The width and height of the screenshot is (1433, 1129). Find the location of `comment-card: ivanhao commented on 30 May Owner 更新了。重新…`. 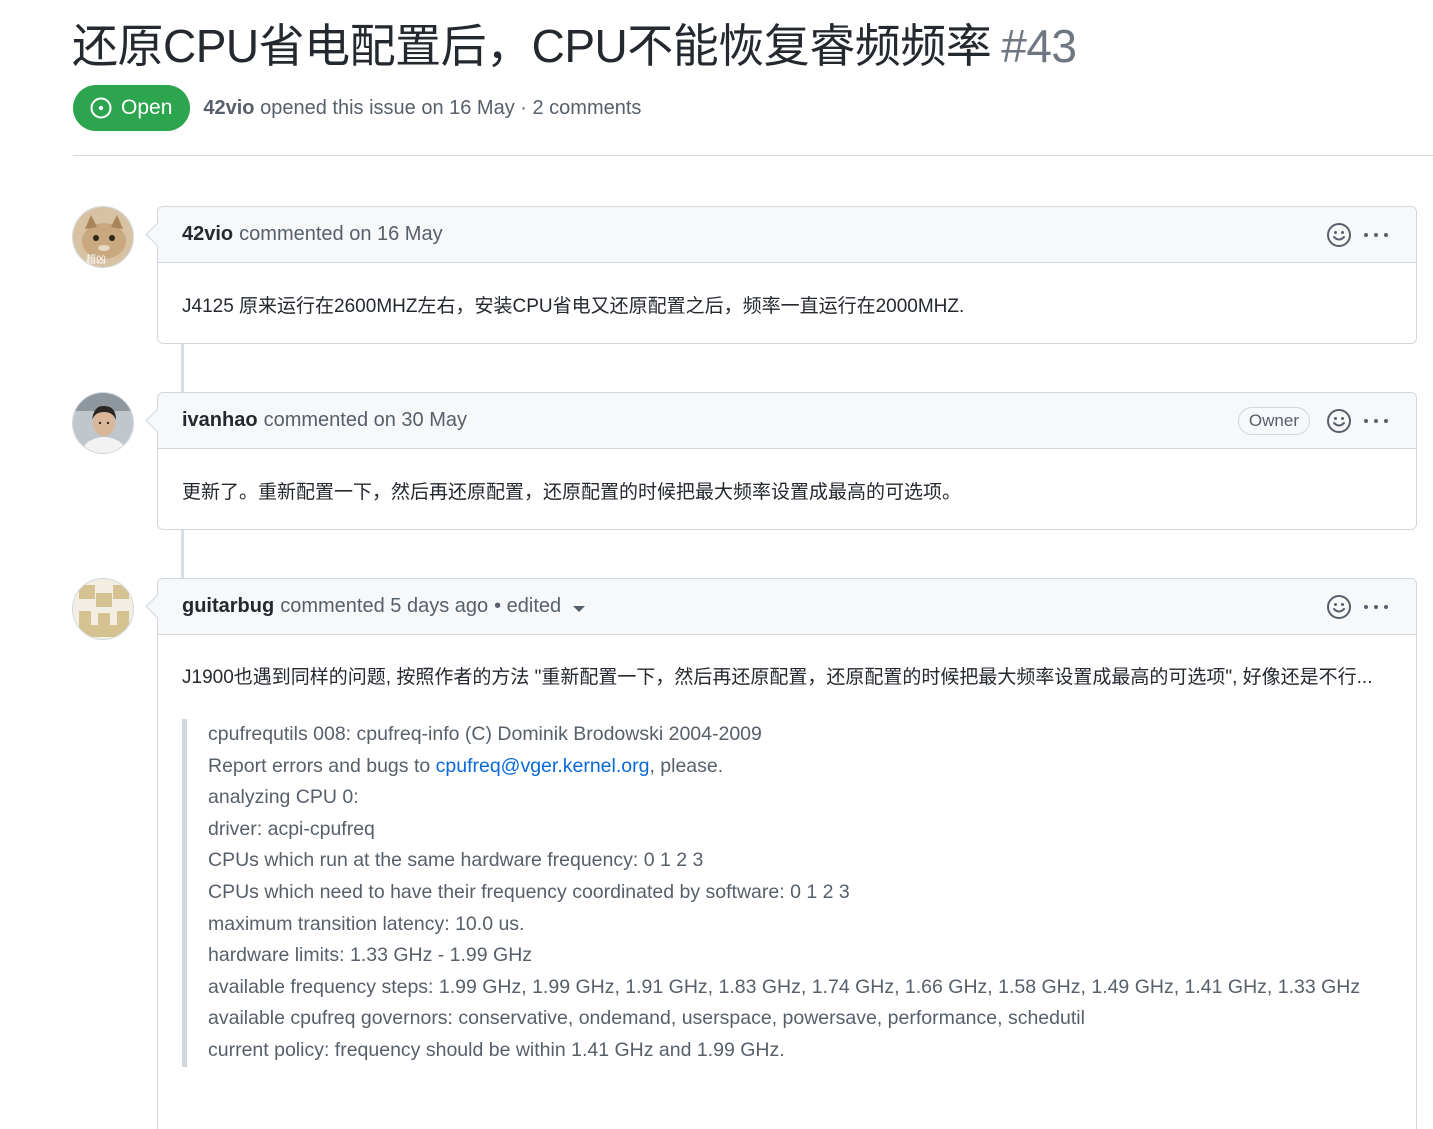

comment-card: ivanhao commented on 30 May Owner 更新了。重新… is located at coordinates (787, 461).